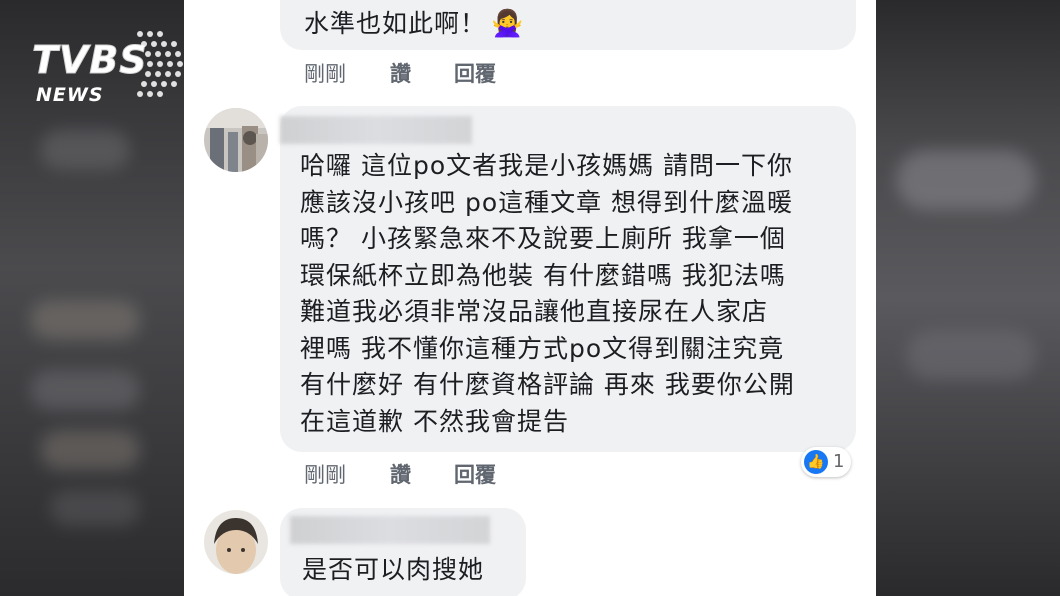 This screenshot has width=1060, height=596. Describe the element at coordinates (112, 71) in the screenshot. I see `tvbs-news-logo: TVBS NEWS` at that location.